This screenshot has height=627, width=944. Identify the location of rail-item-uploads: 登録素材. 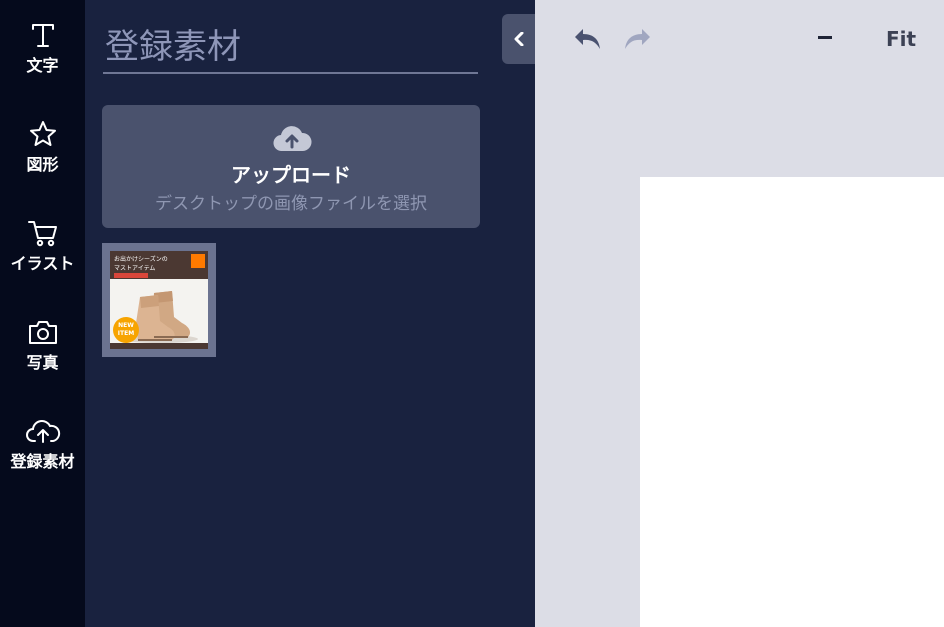
(42, 451).